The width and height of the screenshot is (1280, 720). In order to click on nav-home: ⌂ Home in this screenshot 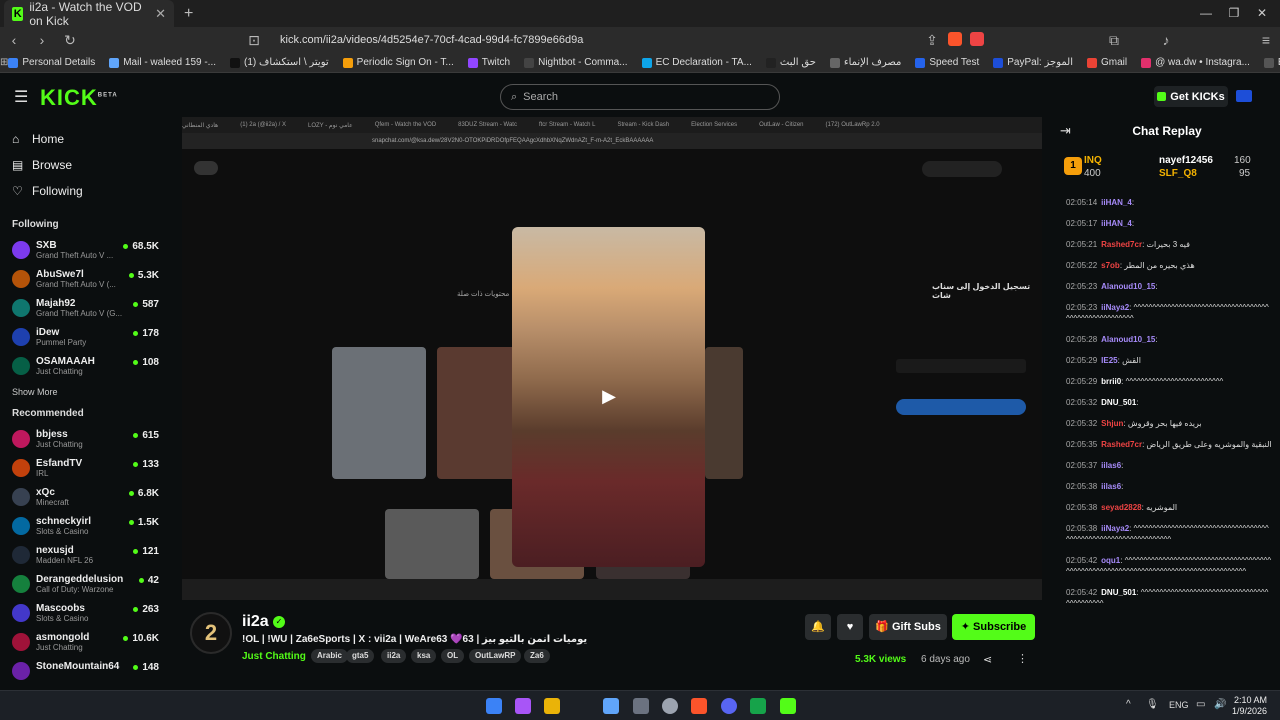, I will do `click(85, 139)`.